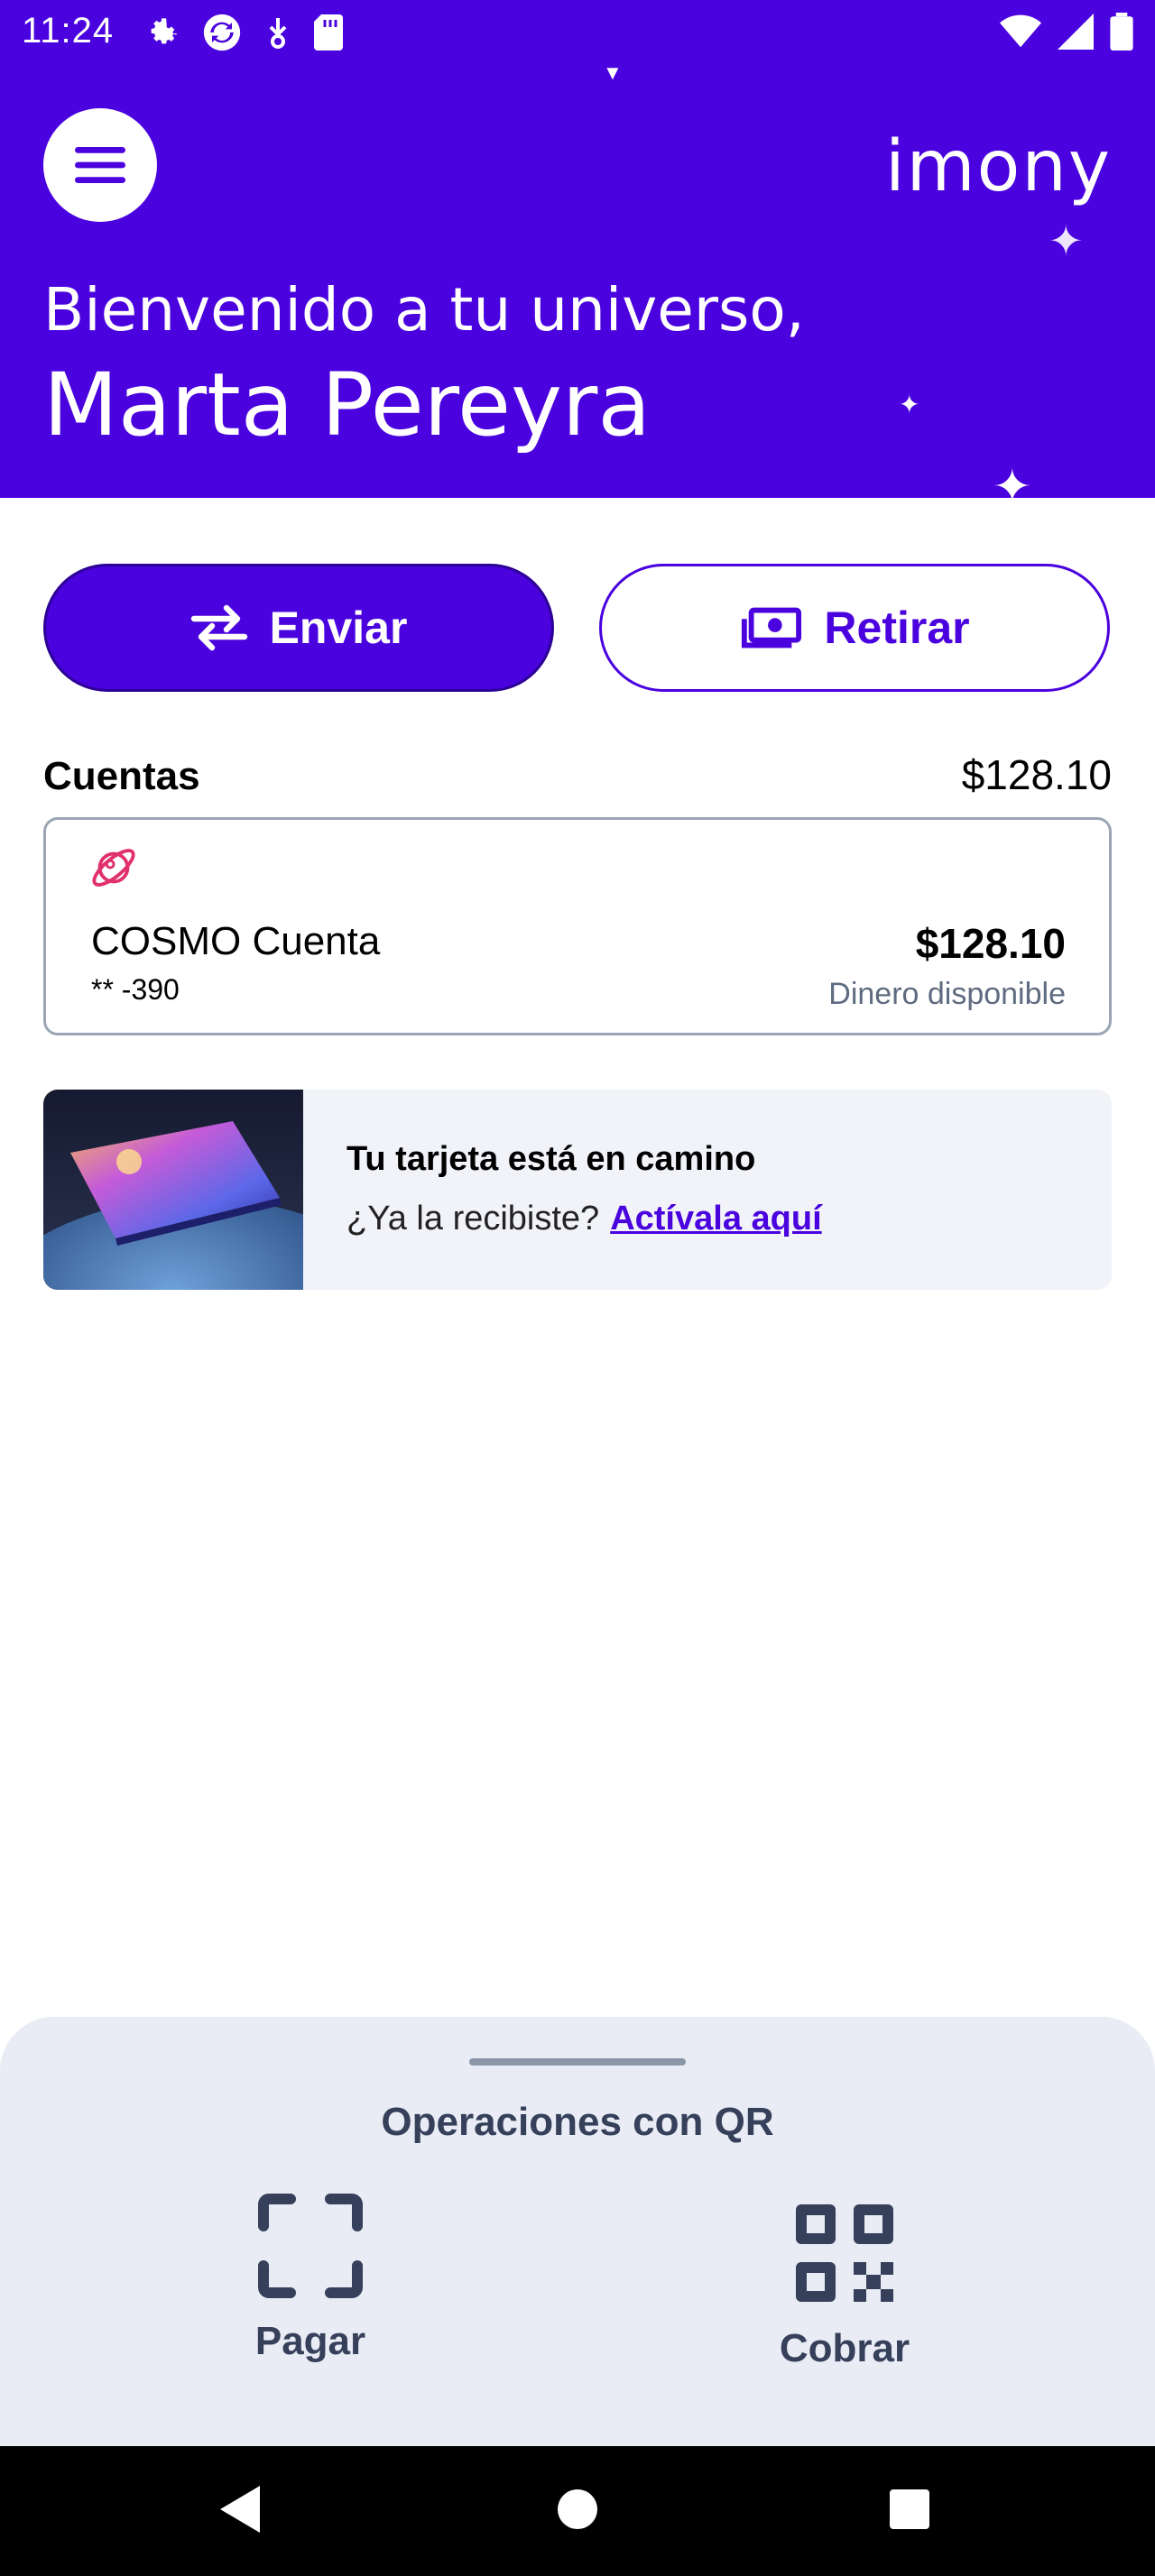  I want to click on accounts-total: $128.10, so click(1036, 774).